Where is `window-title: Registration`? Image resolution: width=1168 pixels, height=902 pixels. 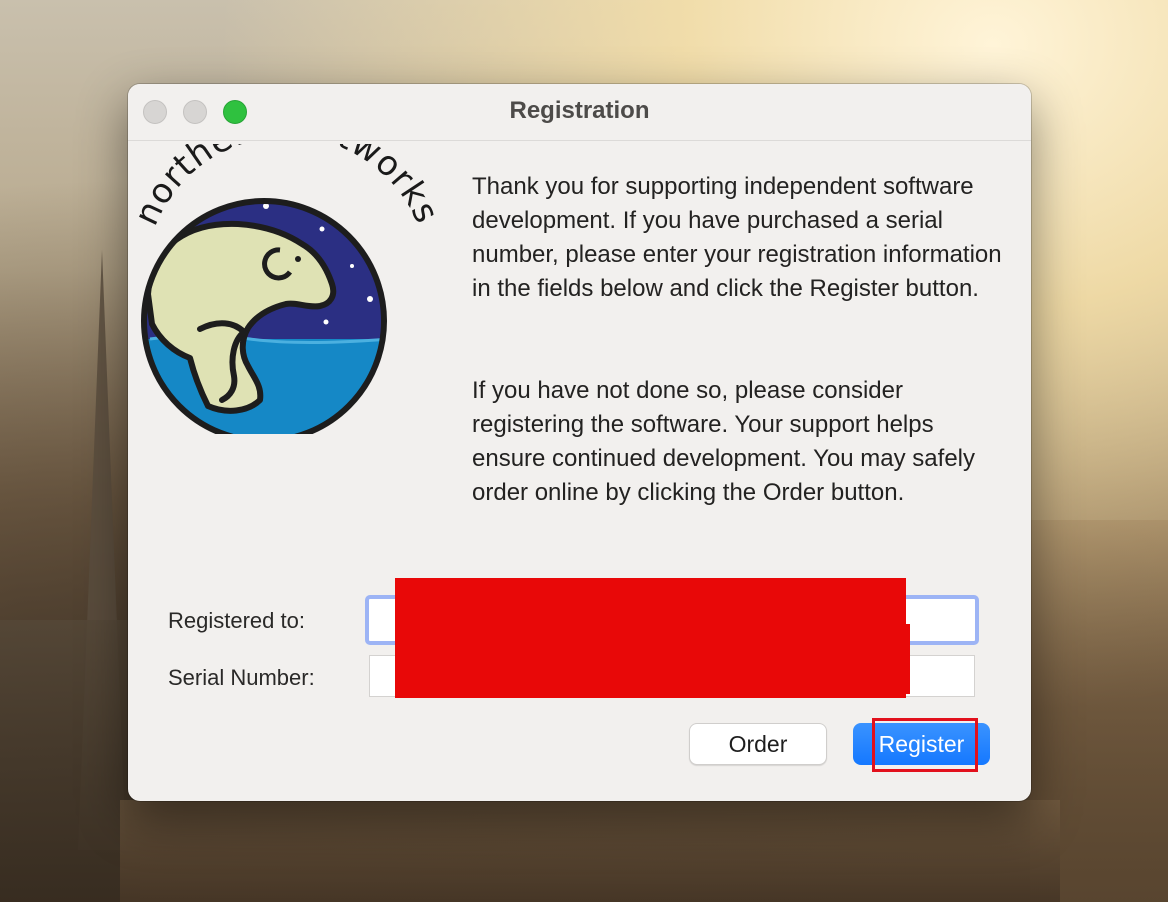 window-title: Registration is located at coordinates (579, 110).